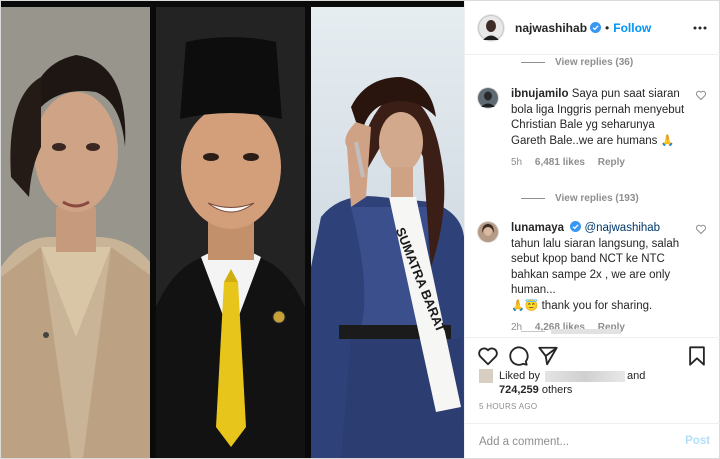  I want to click on comment-meta: 5h 6,481 likes Reply, so click(609, 162).